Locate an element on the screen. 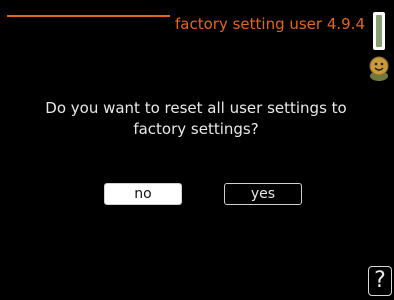 Image resolution: width=394 pixels, height=300 pixels. no-button: no is located at coordinates (143, 194).